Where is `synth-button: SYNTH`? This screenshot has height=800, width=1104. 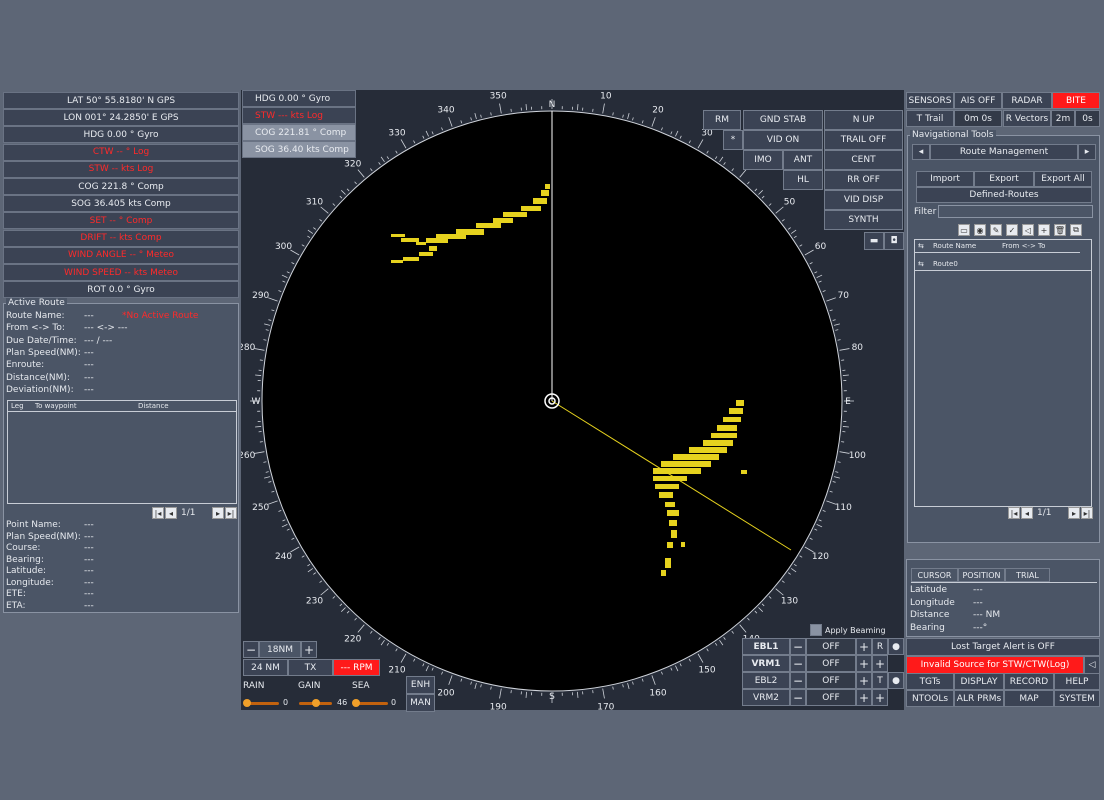 synth-button: SYNTH is located at coordinates (863, 220).